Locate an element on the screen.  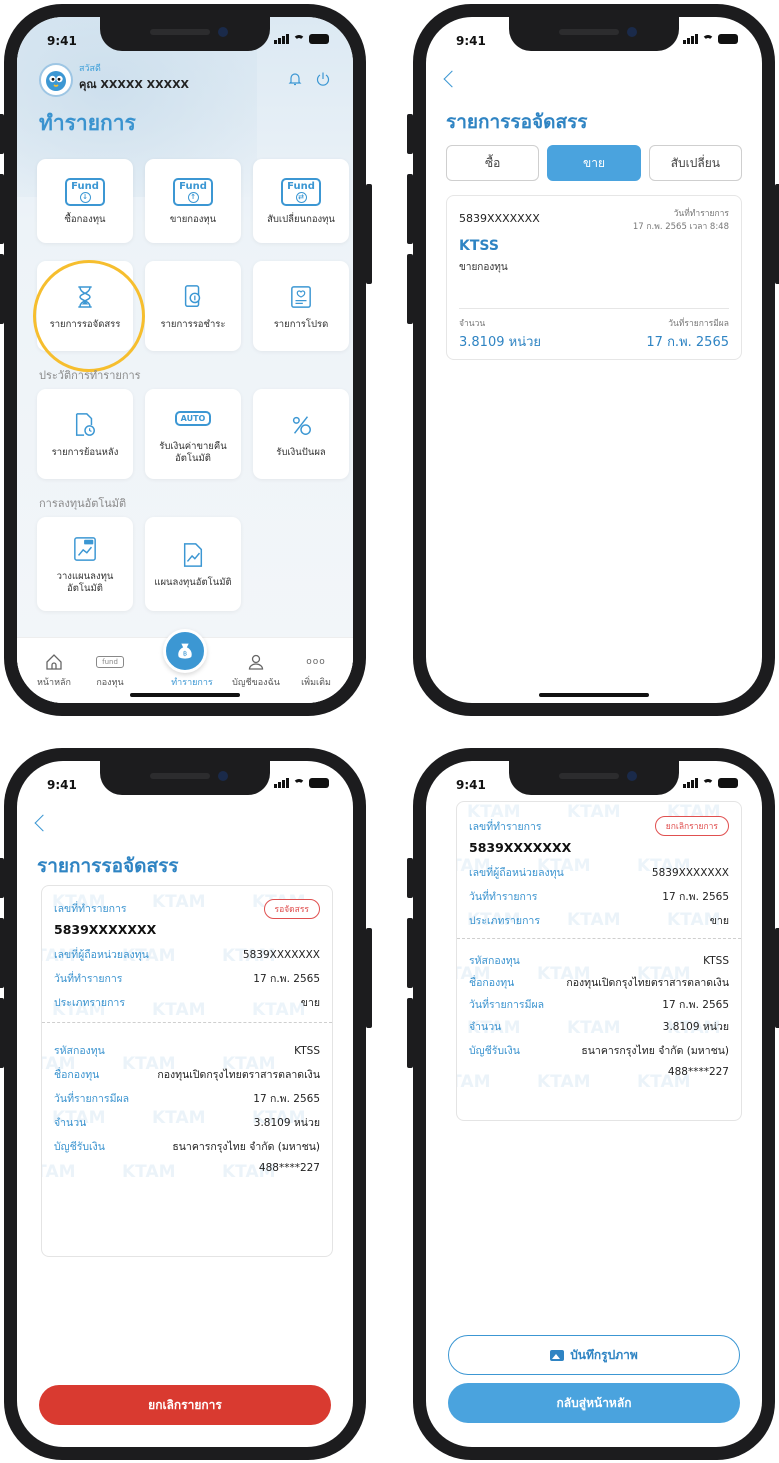
auto-plan-icon is located at coordinates (85, 548).